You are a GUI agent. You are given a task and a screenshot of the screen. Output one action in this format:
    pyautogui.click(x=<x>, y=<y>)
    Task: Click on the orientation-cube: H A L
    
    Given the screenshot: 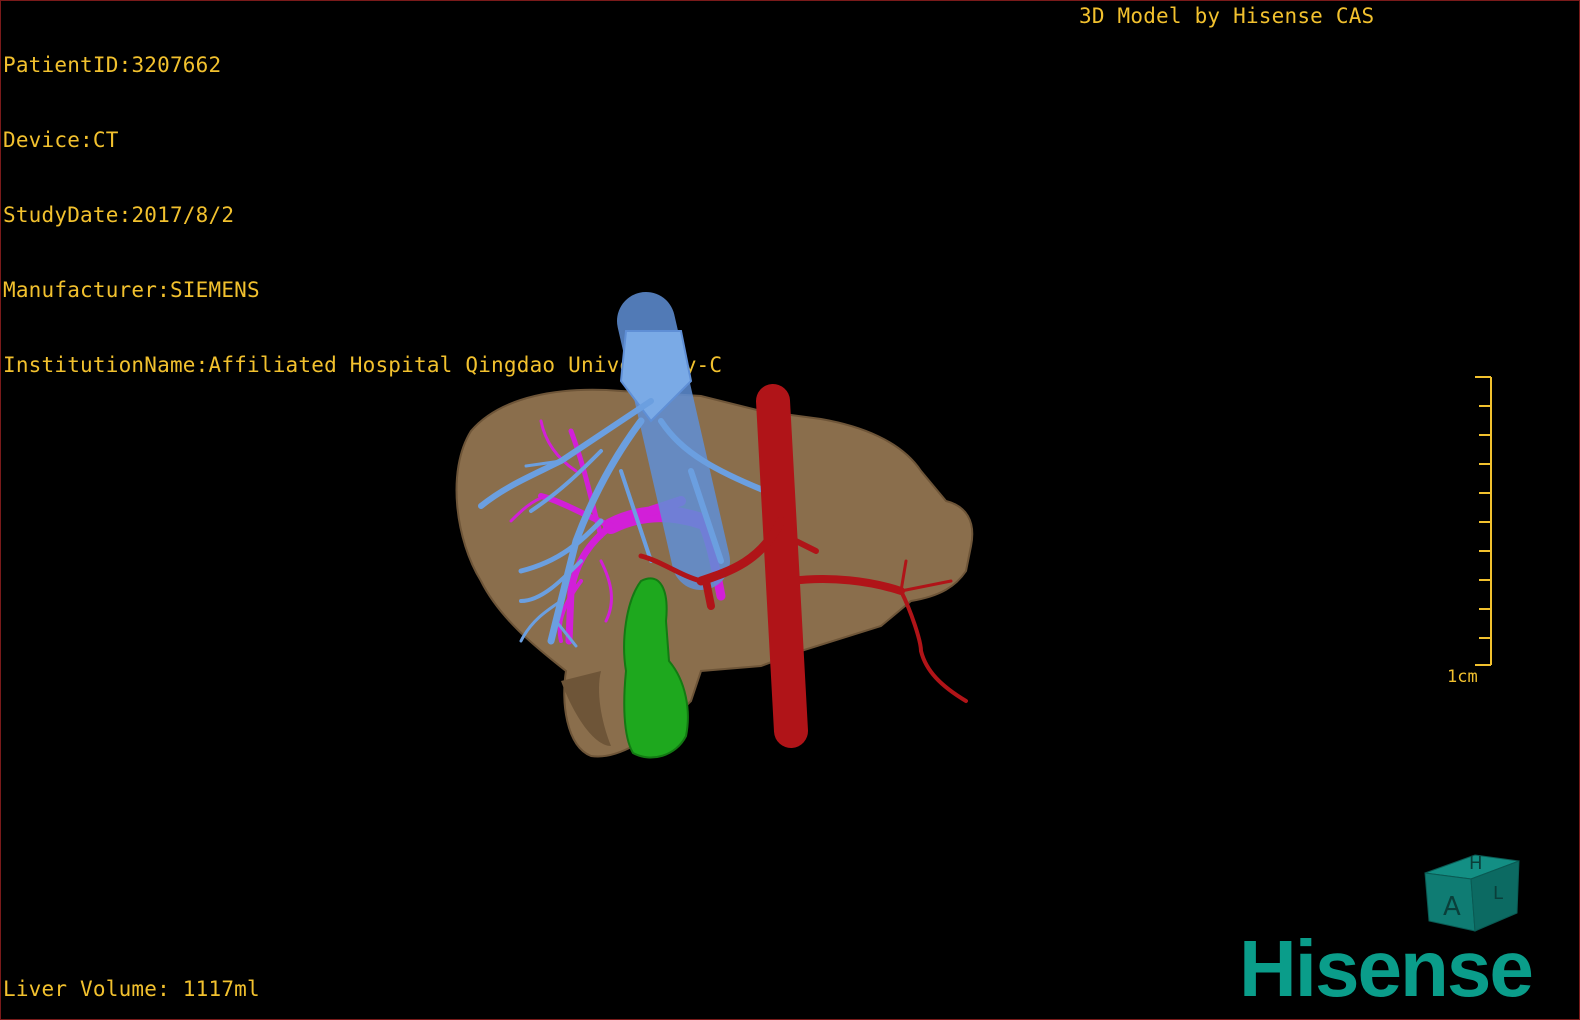 What is the action you would take?
    pyautogui.click(x=1471, y=885)
    